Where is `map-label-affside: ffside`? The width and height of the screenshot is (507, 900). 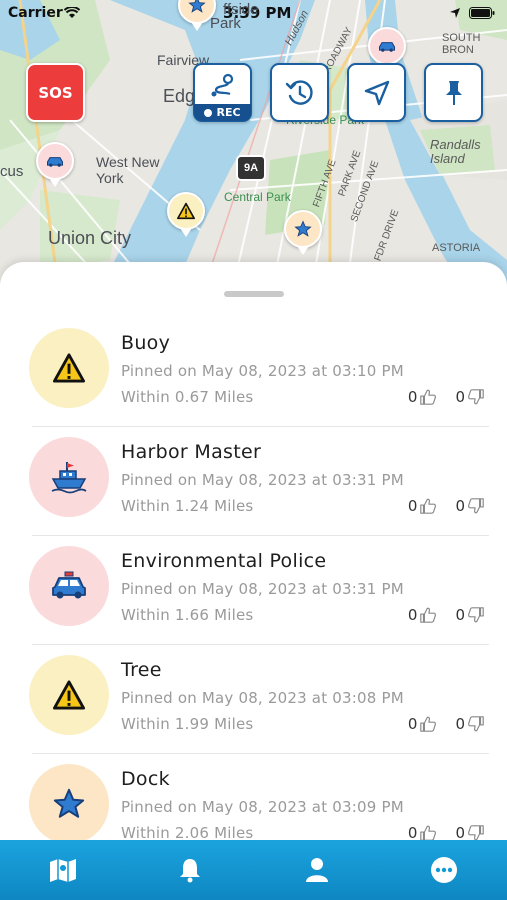 map-label-affside: ffside is located at coordinates (241, 9).